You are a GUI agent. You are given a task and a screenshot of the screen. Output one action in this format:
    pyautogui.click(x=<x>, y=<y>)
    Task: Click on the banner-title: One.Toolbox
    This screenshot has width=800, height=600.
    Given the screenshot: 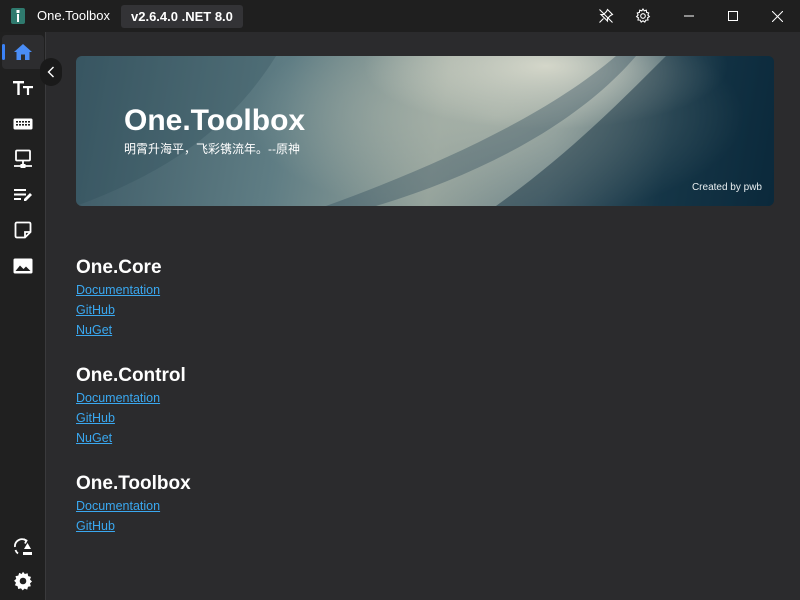 What is the action you would take?
    pyautogui.click(x=215, y=120)
    